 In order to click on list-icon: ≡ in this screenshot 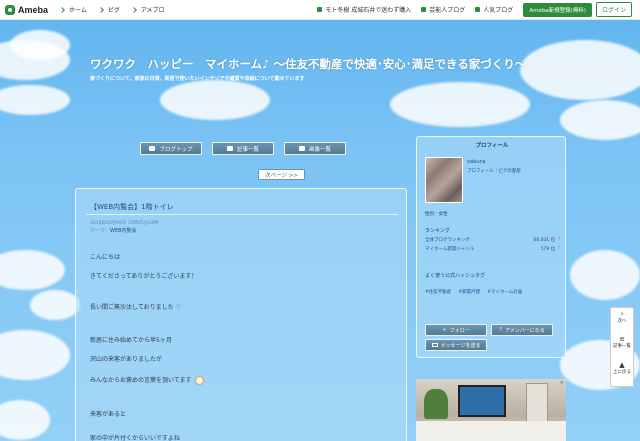, I will do `click(622, 339)`.